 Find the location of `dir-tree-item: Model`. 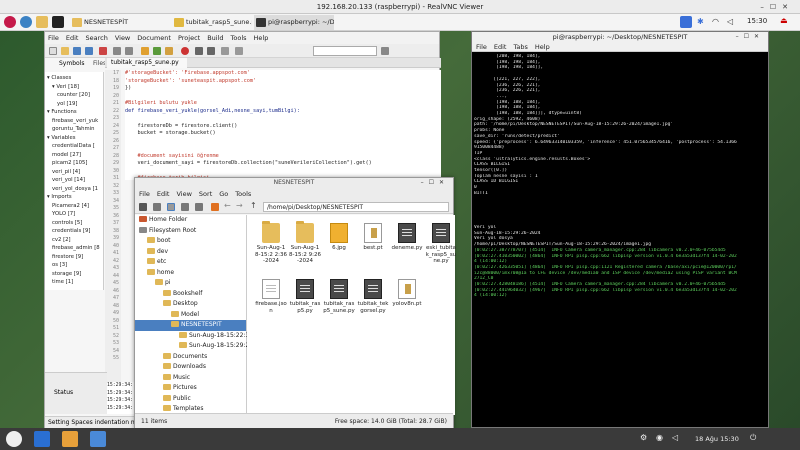

dir-tree-item: Model is located at coordinates (190, 315).